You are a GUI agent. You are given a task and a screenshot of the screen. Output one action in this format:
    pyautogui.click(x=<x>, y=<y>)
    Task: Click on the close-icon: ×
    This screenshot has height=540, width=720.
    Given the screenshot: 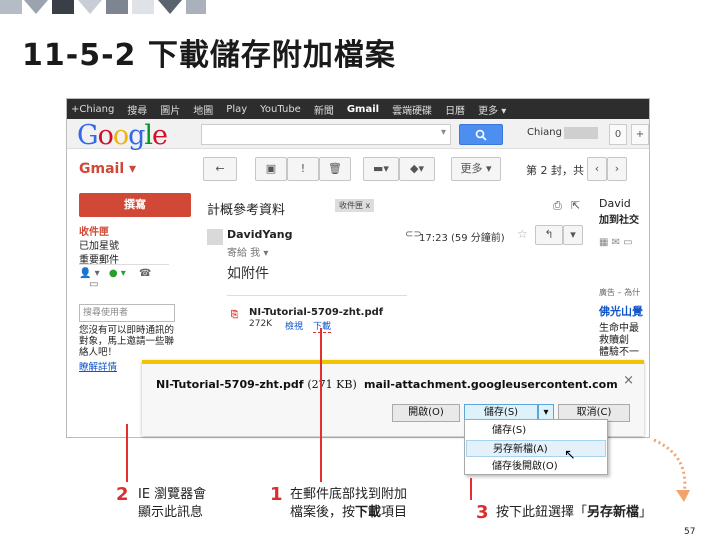 What is the action you would take?
    pyautogui.click(x=628, y=380)
    